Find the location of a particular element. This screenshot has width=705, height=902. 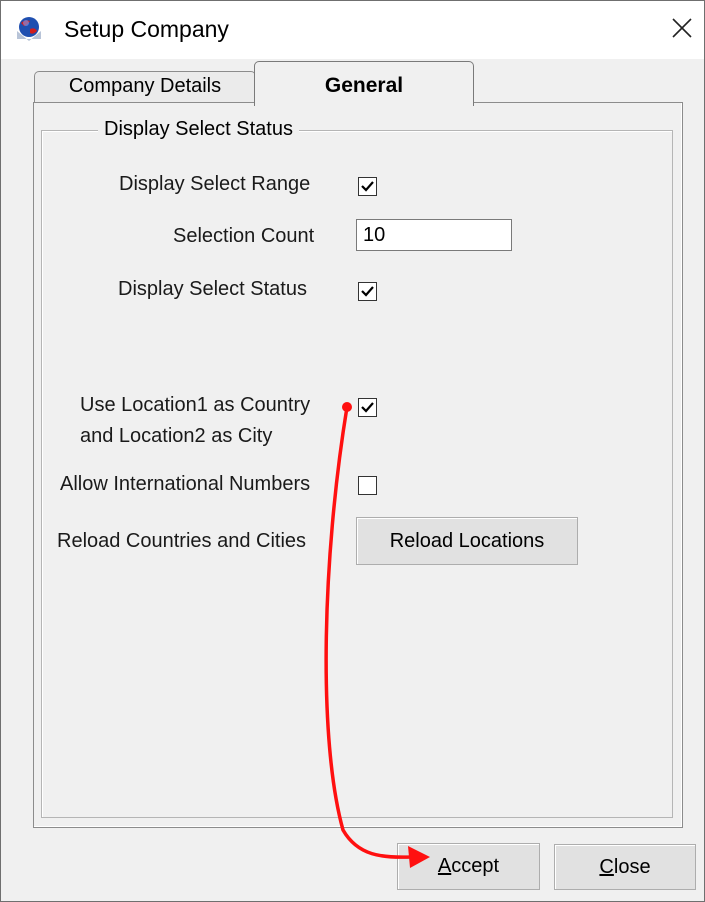

display-select-range-checkbox is located at coordinates (367, 186).